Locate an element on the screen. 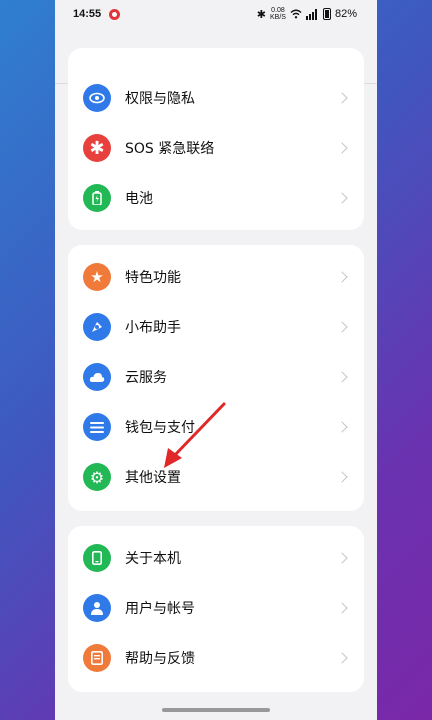 This screenshot has width=432, height=720. wifi-icon is located at coordinates (296, 14).